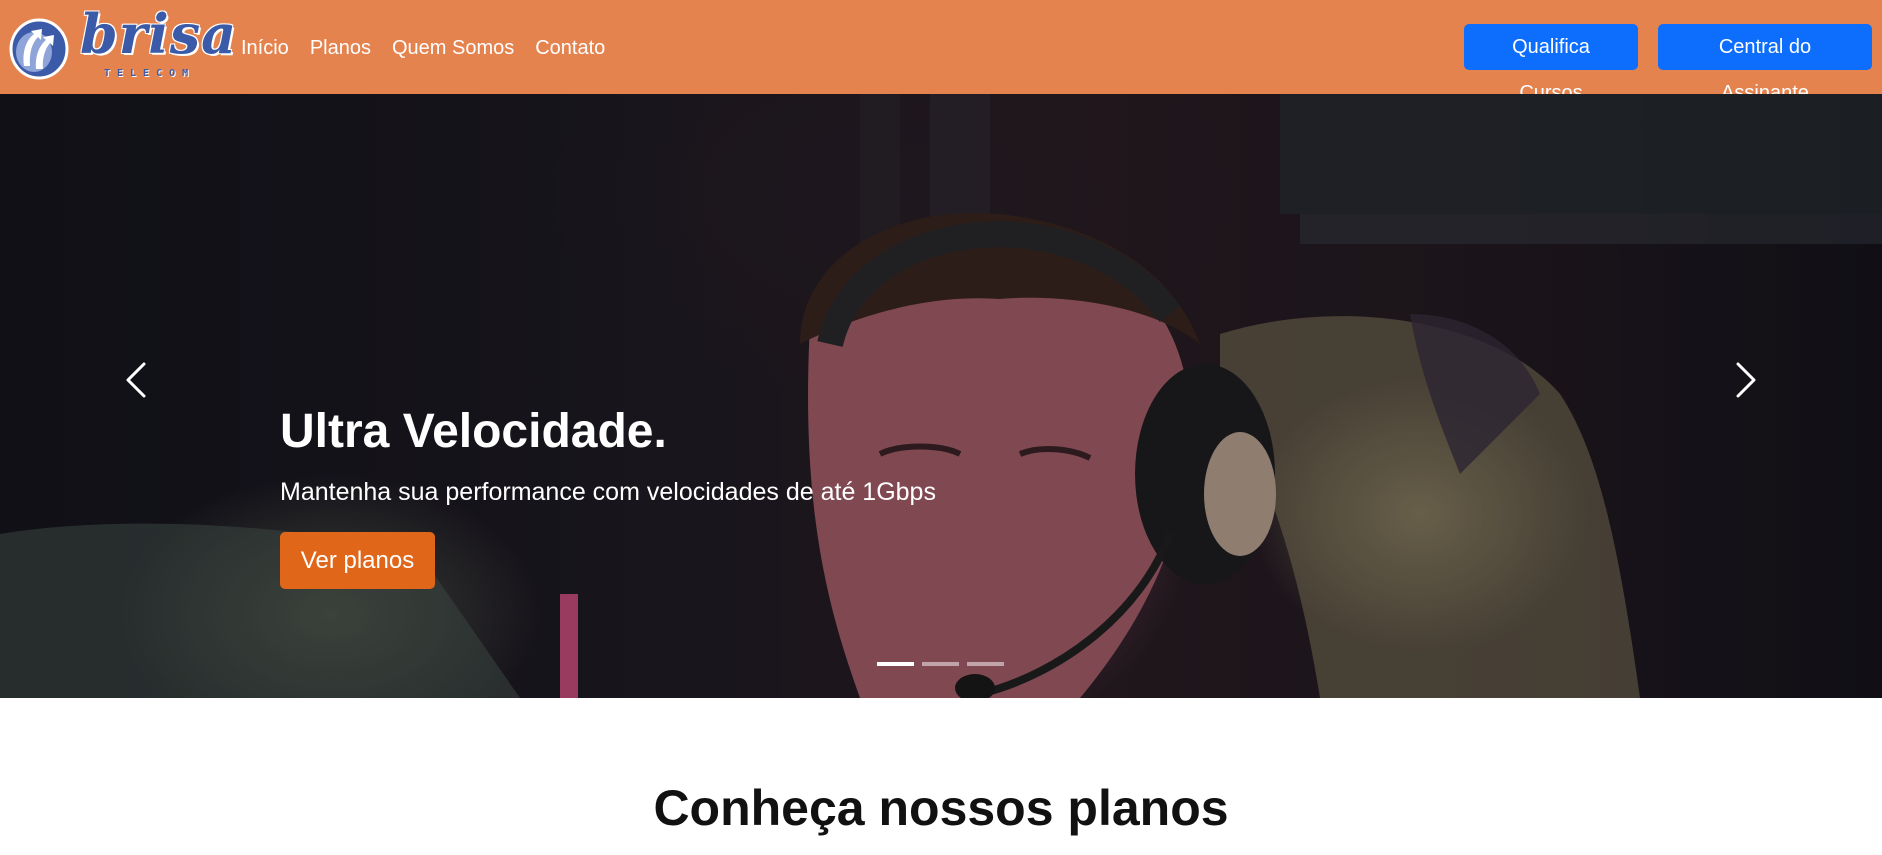 This screenshot has width=1882, height=855. Describe the element at coordinates (941, 808) in the screenshot. I see `plans-heading: Conheça nossos planos` at that location.